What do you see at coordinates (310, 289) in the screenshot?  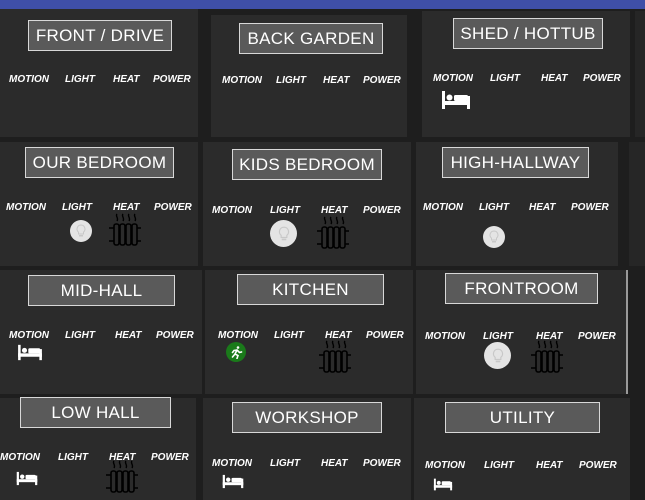 I see `room-title-kitchen: KITCHEN` at bounding box center [310, 289].